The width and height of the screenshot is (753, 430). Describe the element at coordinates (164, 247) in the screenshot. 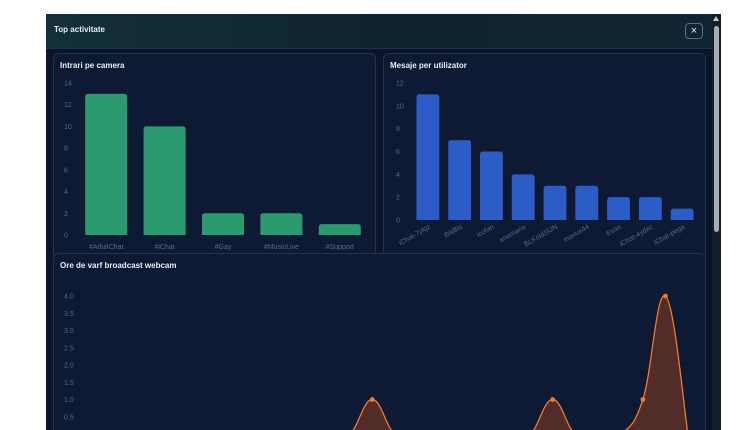

I see `x-tick-label: #iChat` at that location.